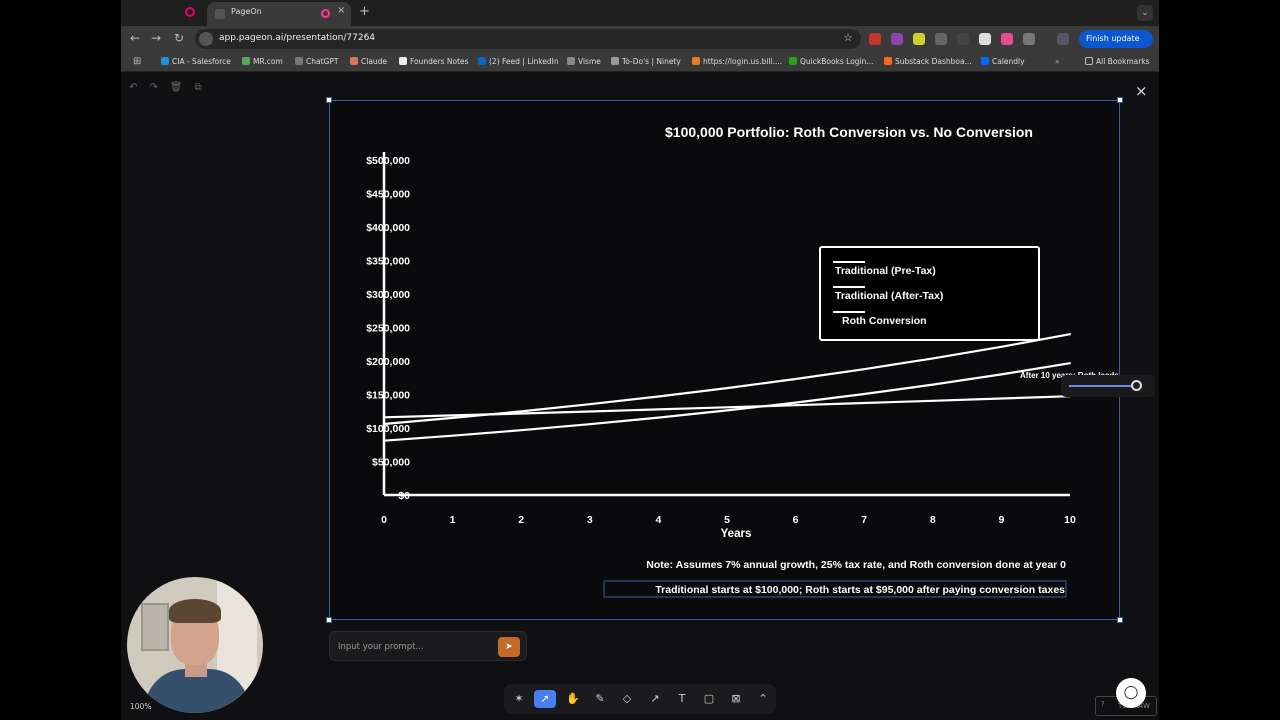 The image size is (1280, 720). I want to click on y-tick-label: $500,000, so click(388, 161).